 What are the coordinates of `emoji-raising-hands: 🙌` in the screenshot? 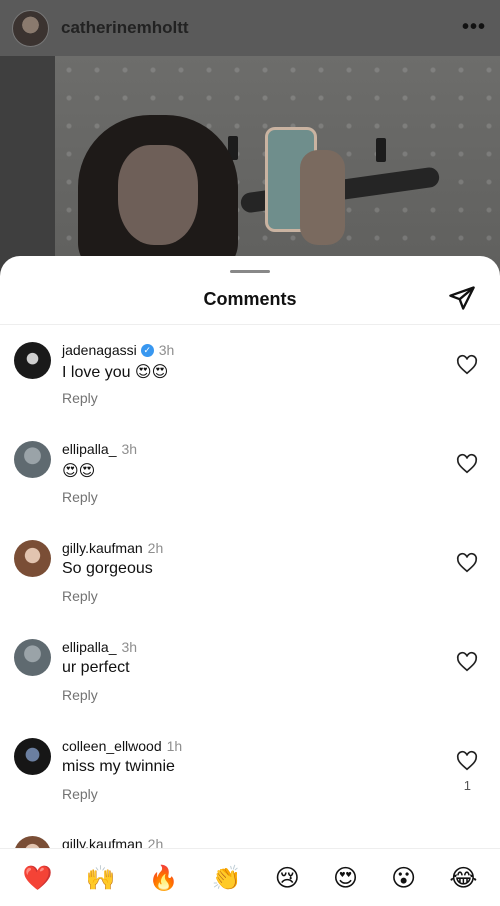 It's located at (101, 878).